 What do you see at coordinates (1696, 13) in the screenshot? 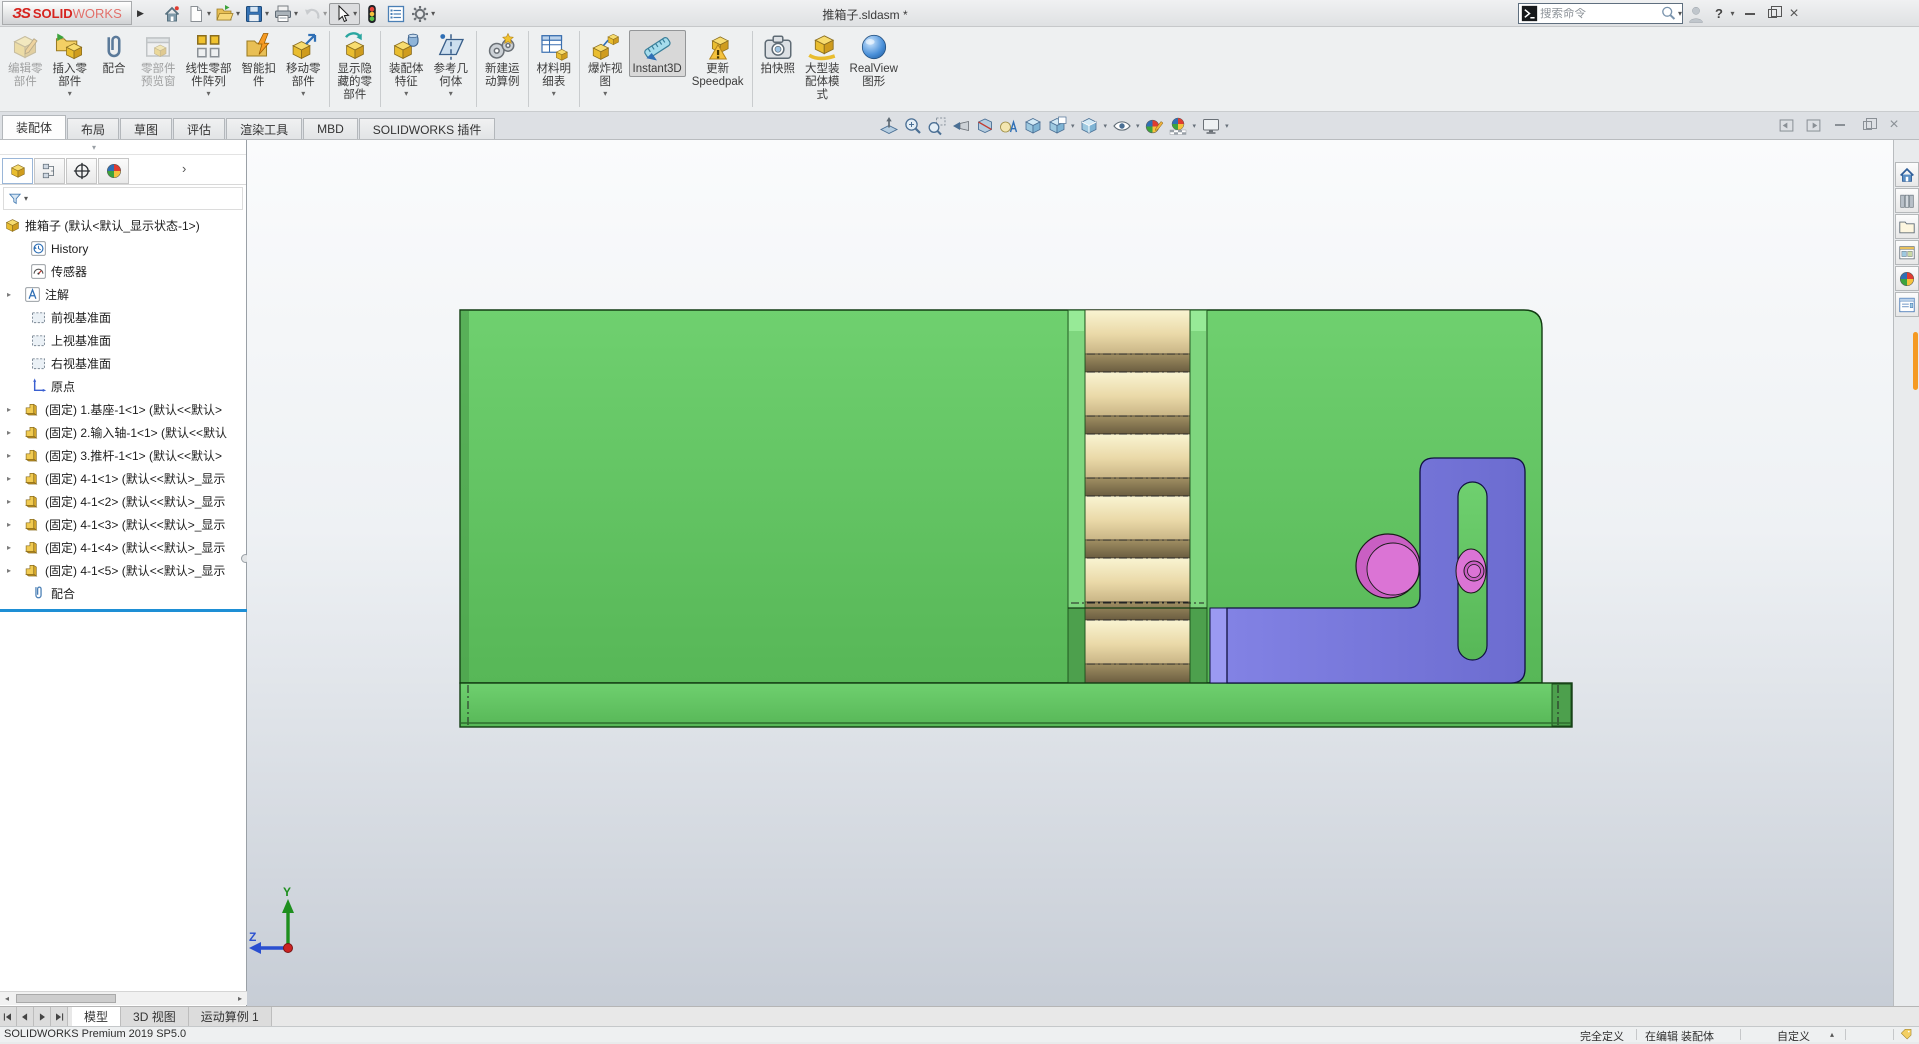
I see `user-account-button` at bounding box center [1696, 13].